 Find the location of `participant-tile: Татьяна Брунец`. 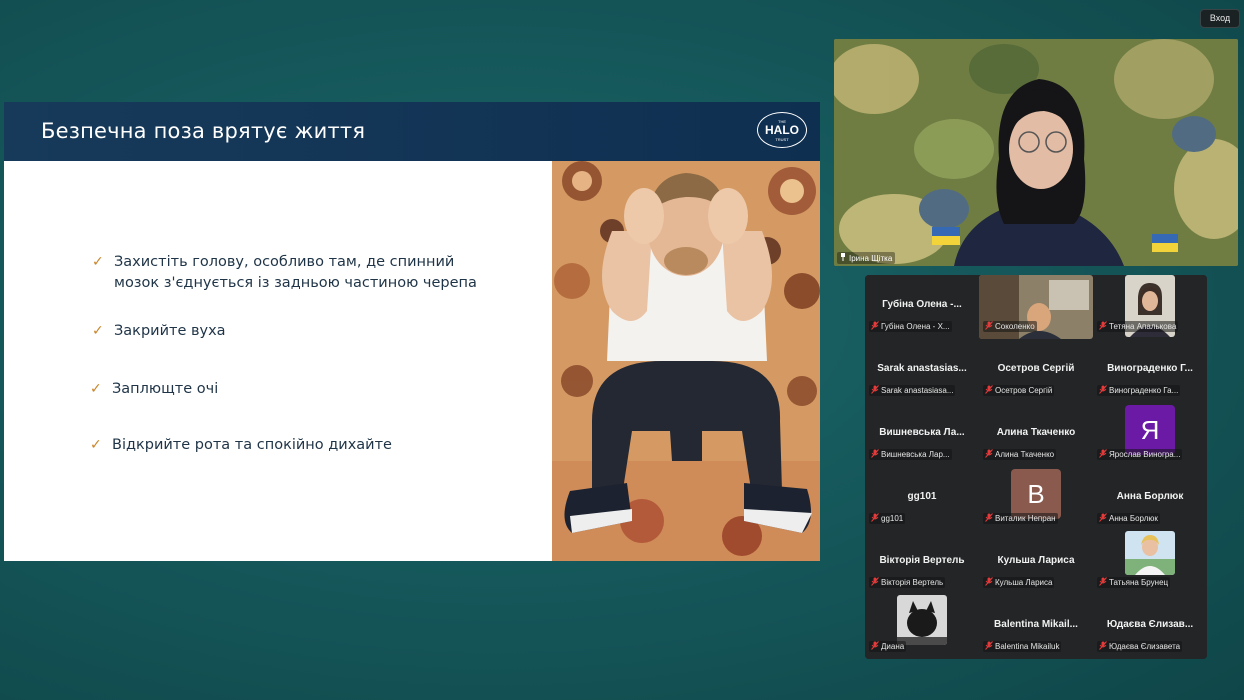

participant-tile: Татьяна Брунец is located at coordinates (1150, 563).